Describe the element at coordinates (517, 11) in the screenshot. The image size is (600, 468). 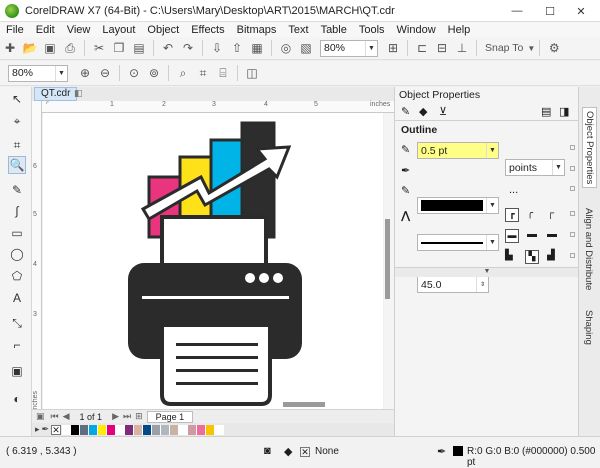
I see `minimize-button: —` at that location.